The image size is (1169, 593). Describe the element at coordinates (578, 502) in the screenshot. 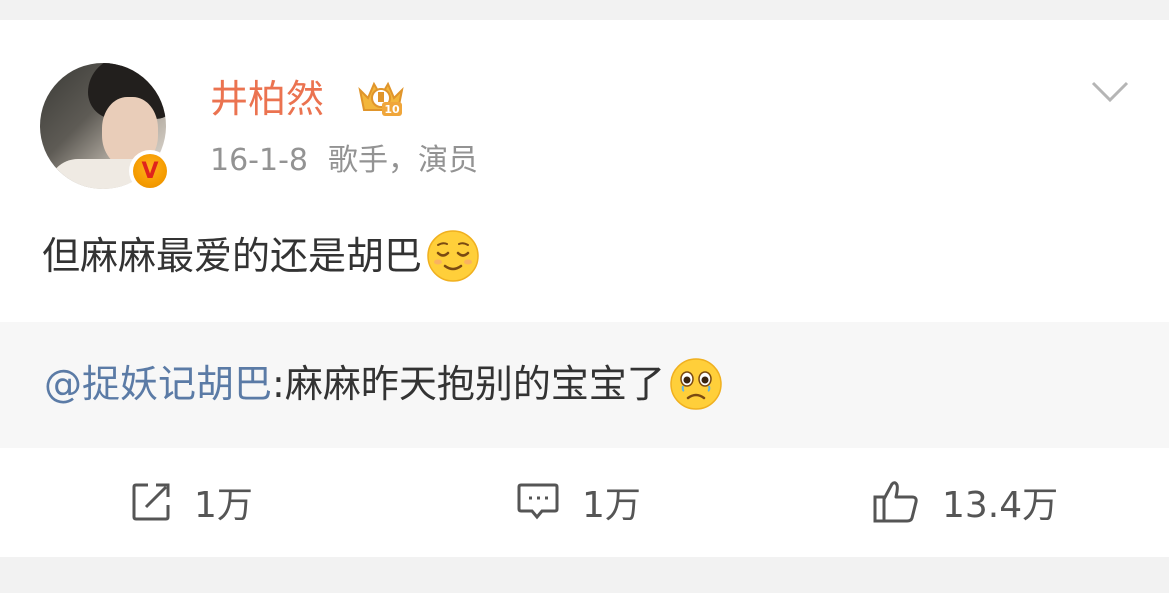

I see `comment-button: 1万` at that location.